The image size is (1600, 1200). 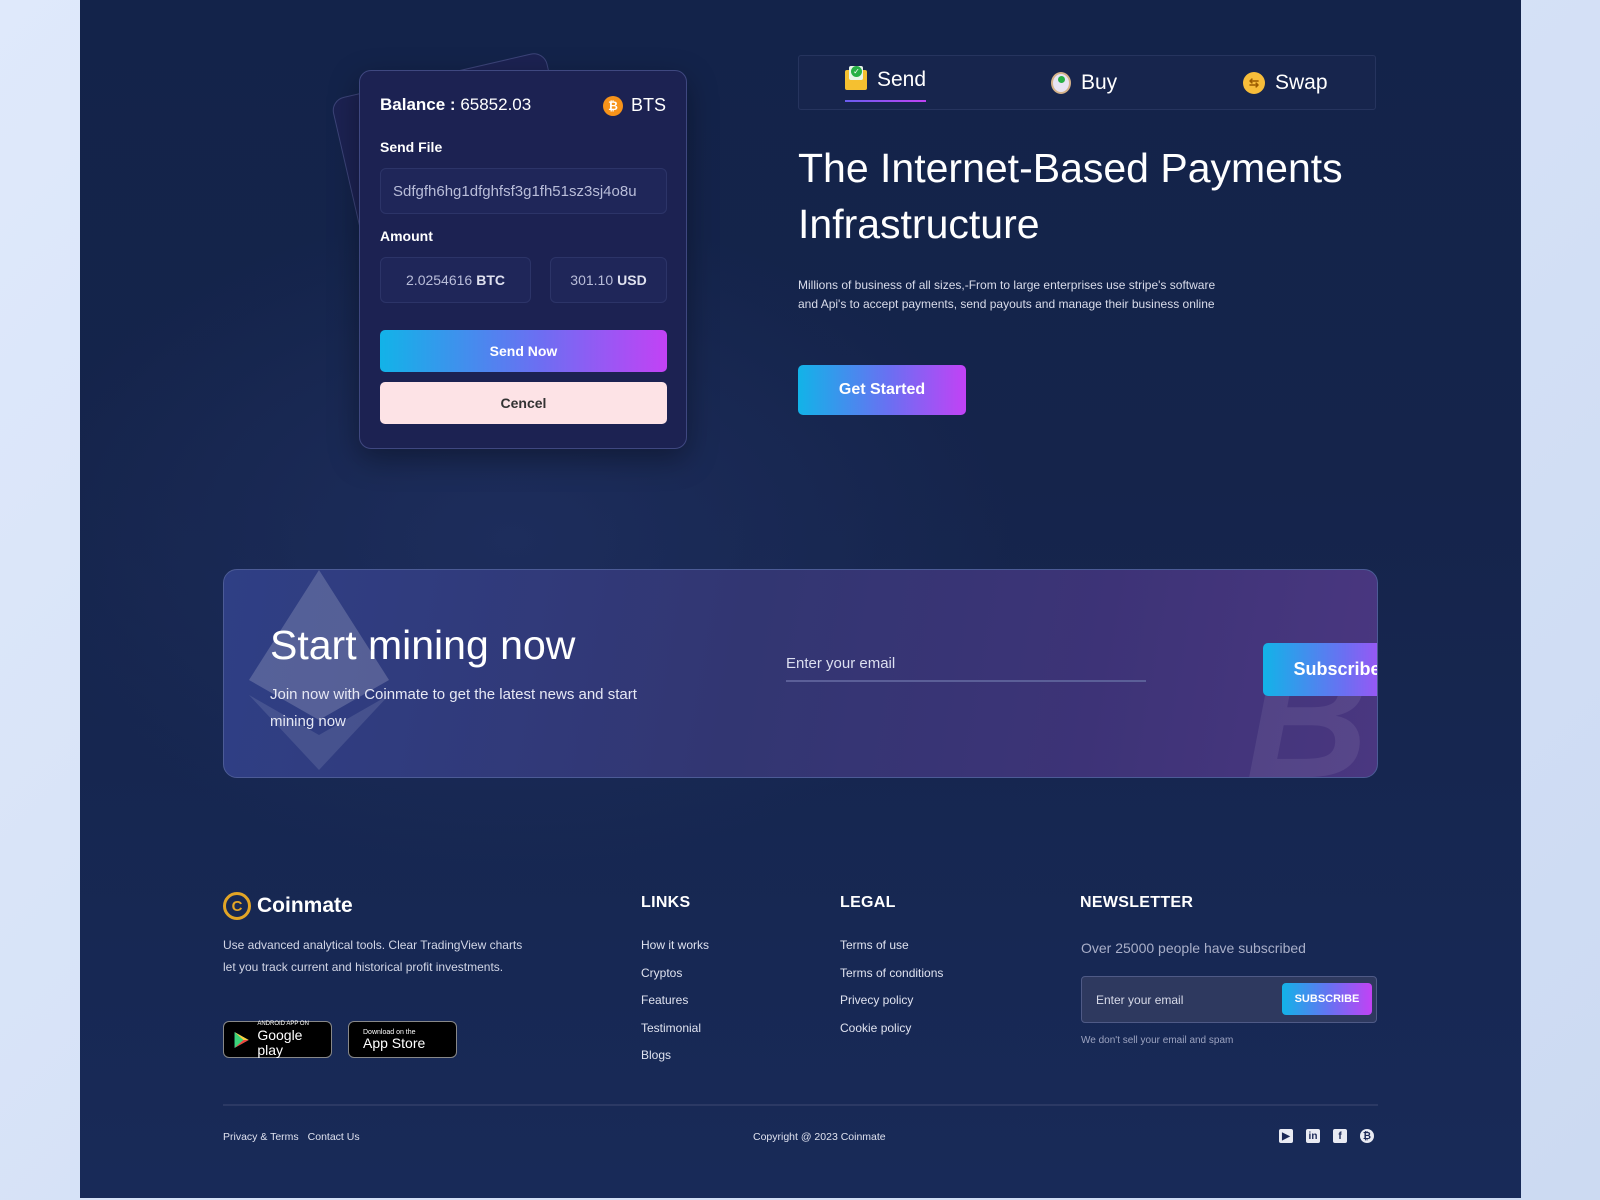 What do you see at coordinates (1193, 948) in the screenshot?
I see `newsletter-count: Over 25000 people have subscribed` at bounding box center [1193, 948].